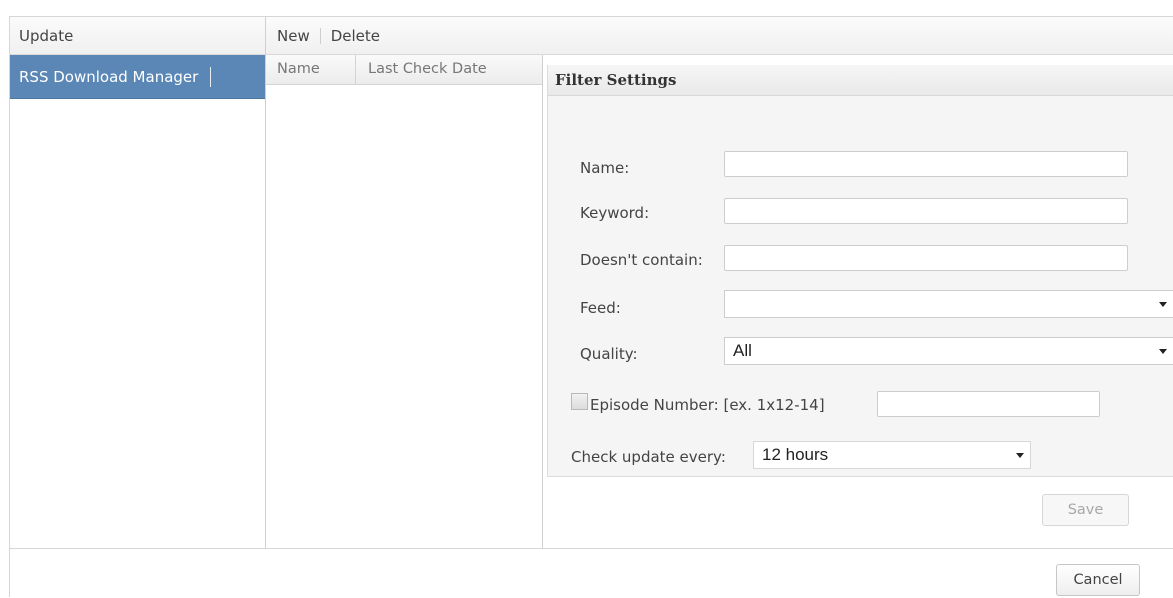 This screenshot has width=1173, height=598. I want to click on toolbar-divider, so click(320, 35).